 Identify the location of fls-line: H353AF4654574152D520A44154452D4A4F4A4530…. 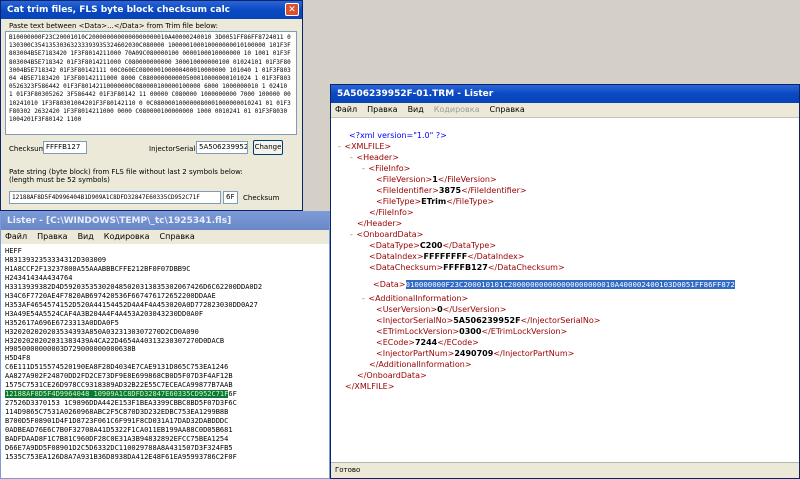
(131, 304).